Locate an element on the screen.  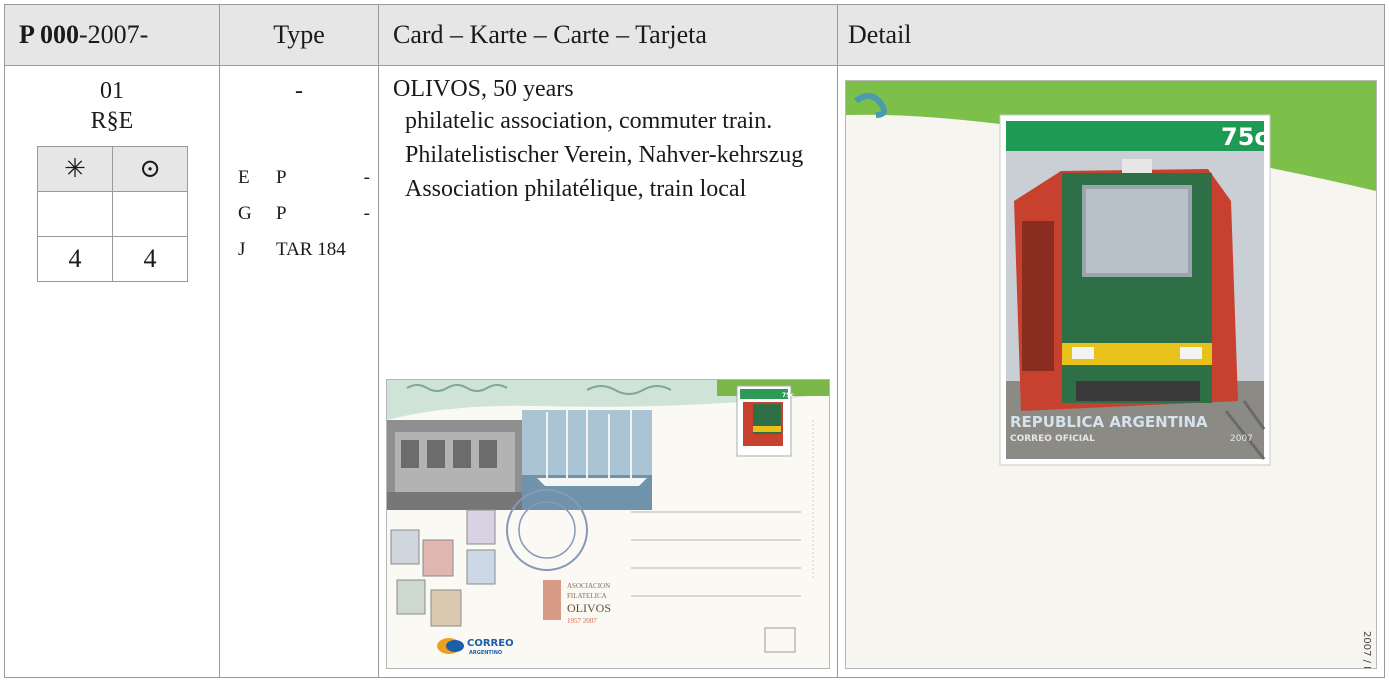
type-value: - is located at coordinates (299, 91).